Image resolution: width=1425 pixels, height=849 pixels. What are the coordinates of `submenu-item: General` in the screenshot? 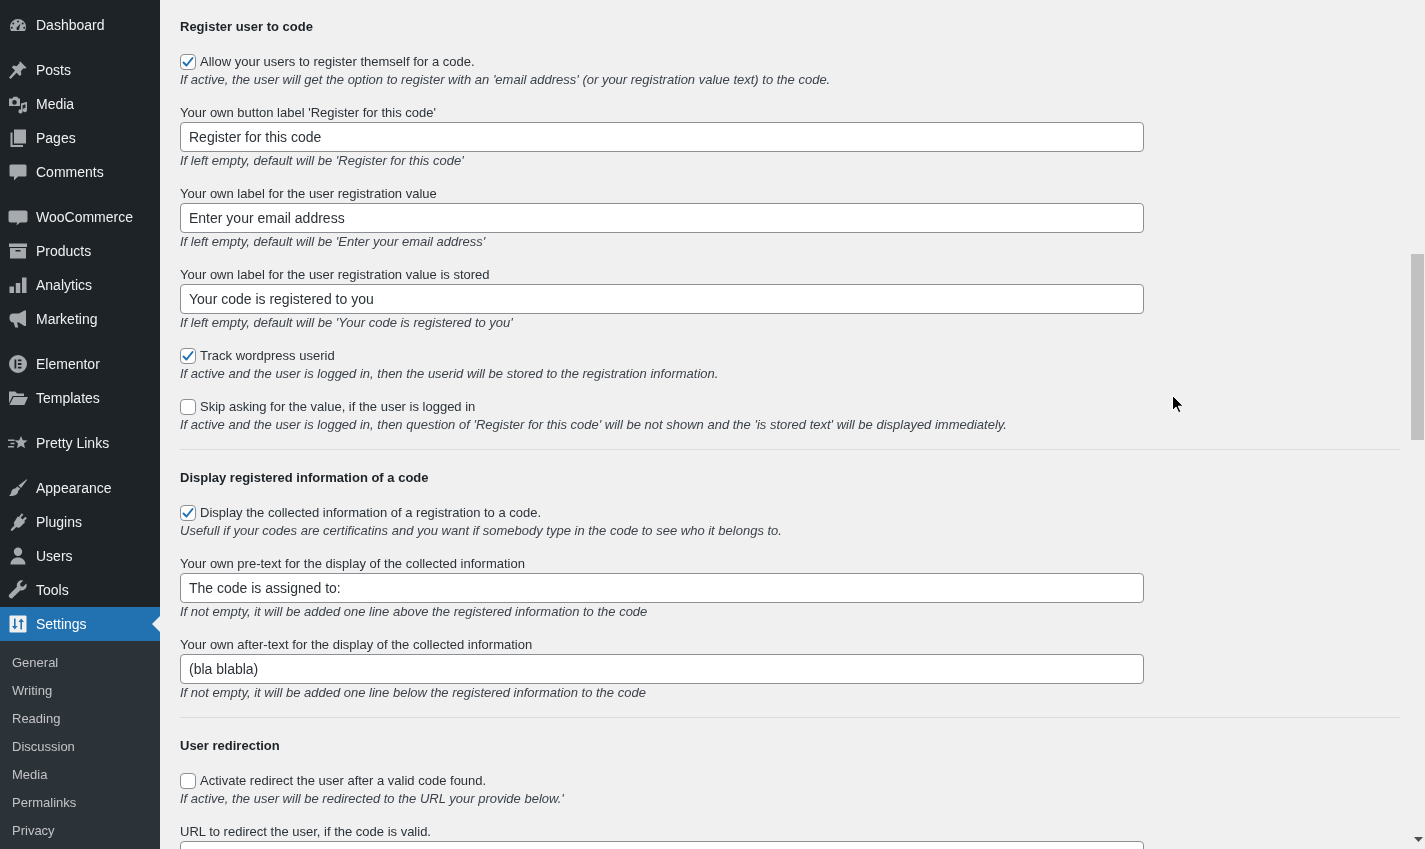 It's located at (80, 662).